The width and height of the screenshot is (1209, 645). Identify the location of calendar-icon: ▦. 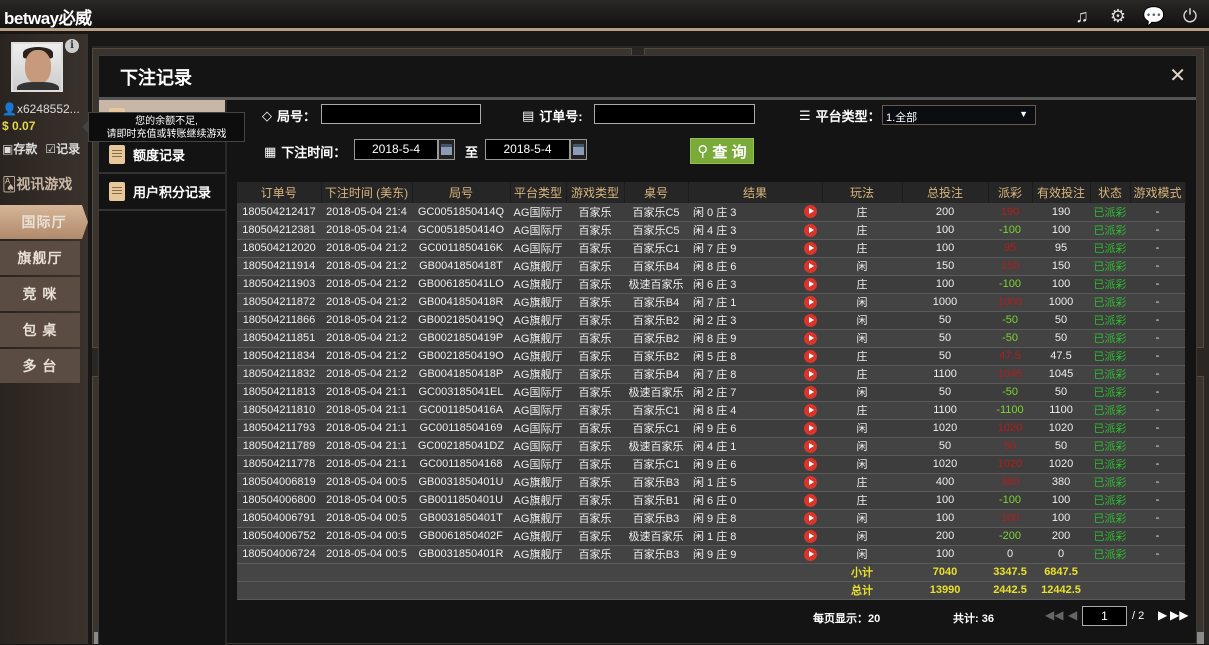
(270, 151).